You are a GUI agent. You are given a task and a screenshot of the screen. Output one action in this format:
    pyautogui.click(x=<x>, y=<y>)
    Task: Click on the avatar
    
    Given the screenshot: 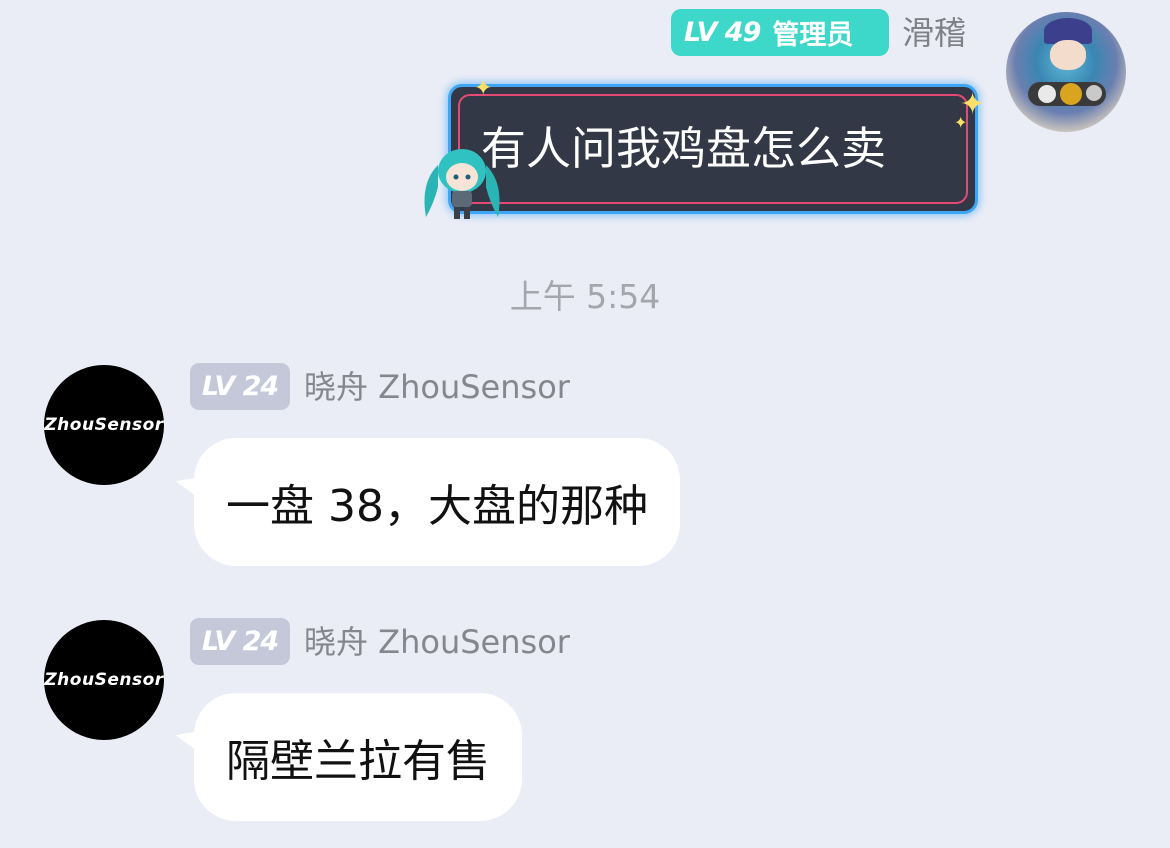 What is the action you would take?
    pyautogui.click(x=1066, y=72)
    